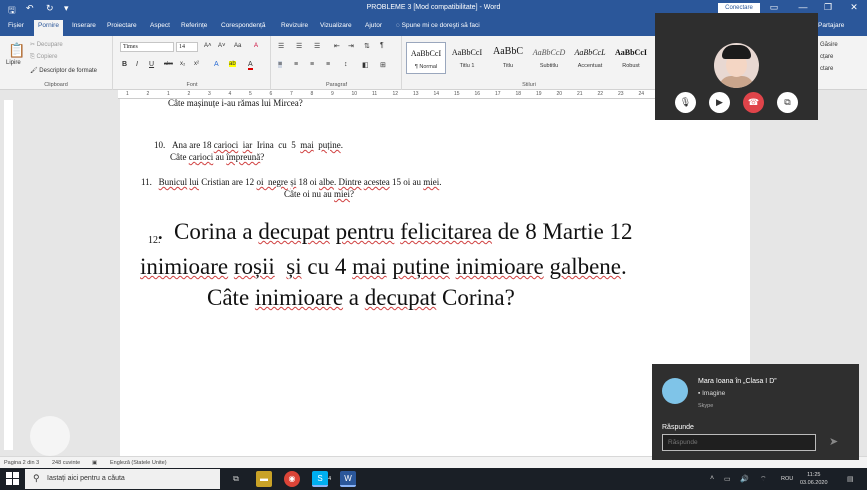  Describe the element at coordinates (13, 479) in the screenshot. I see `windows-start-icon` at that location.